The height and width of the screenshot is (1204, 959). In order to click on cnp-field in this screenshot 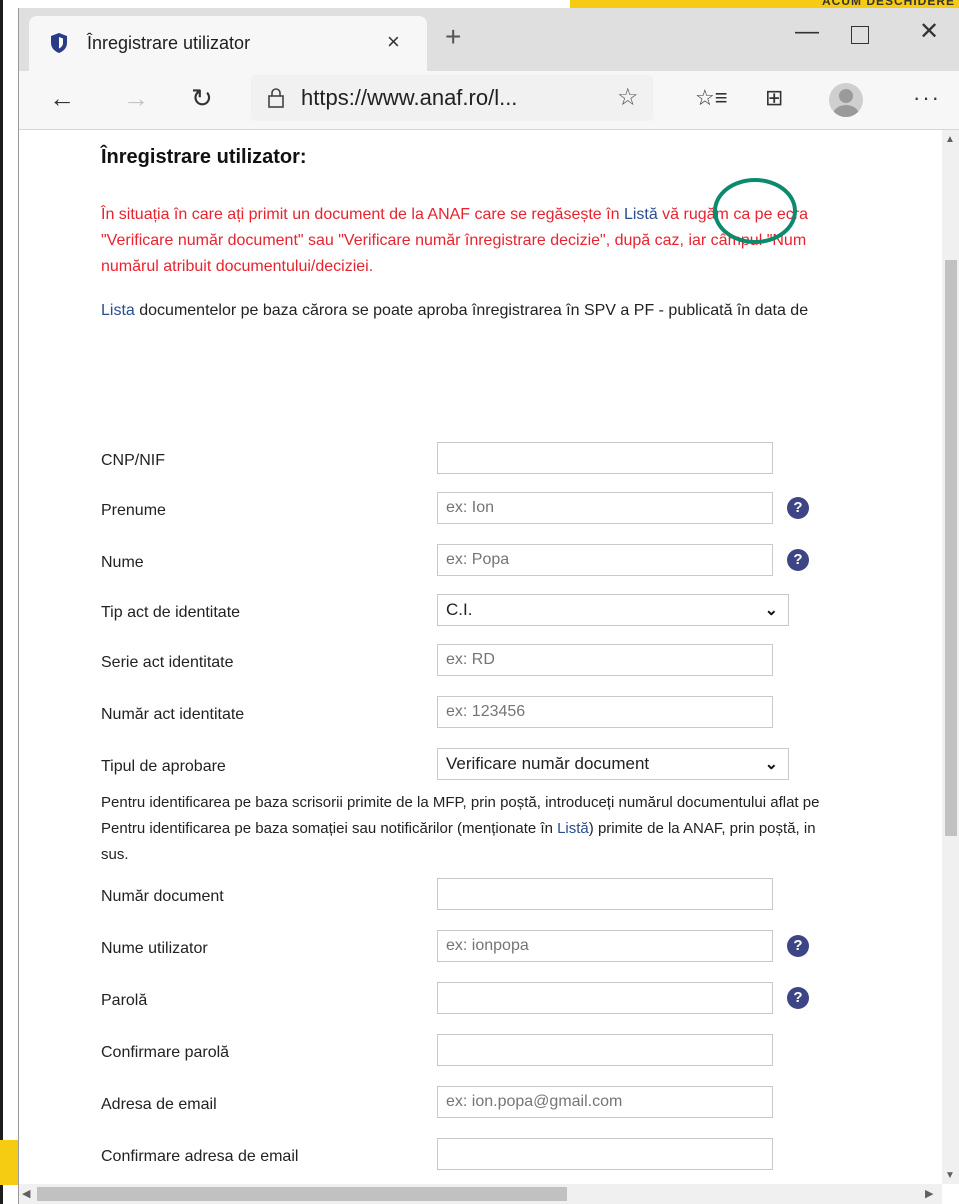, I will do `click(605, 458)`.